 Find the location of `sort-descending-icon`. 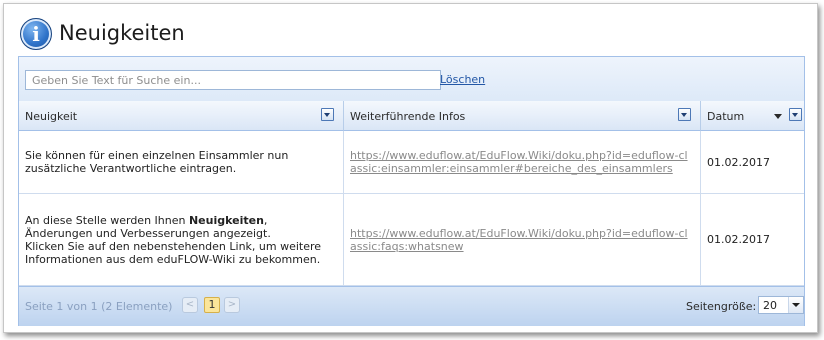

sort-descending-icon is located at coordinates (778, 116).